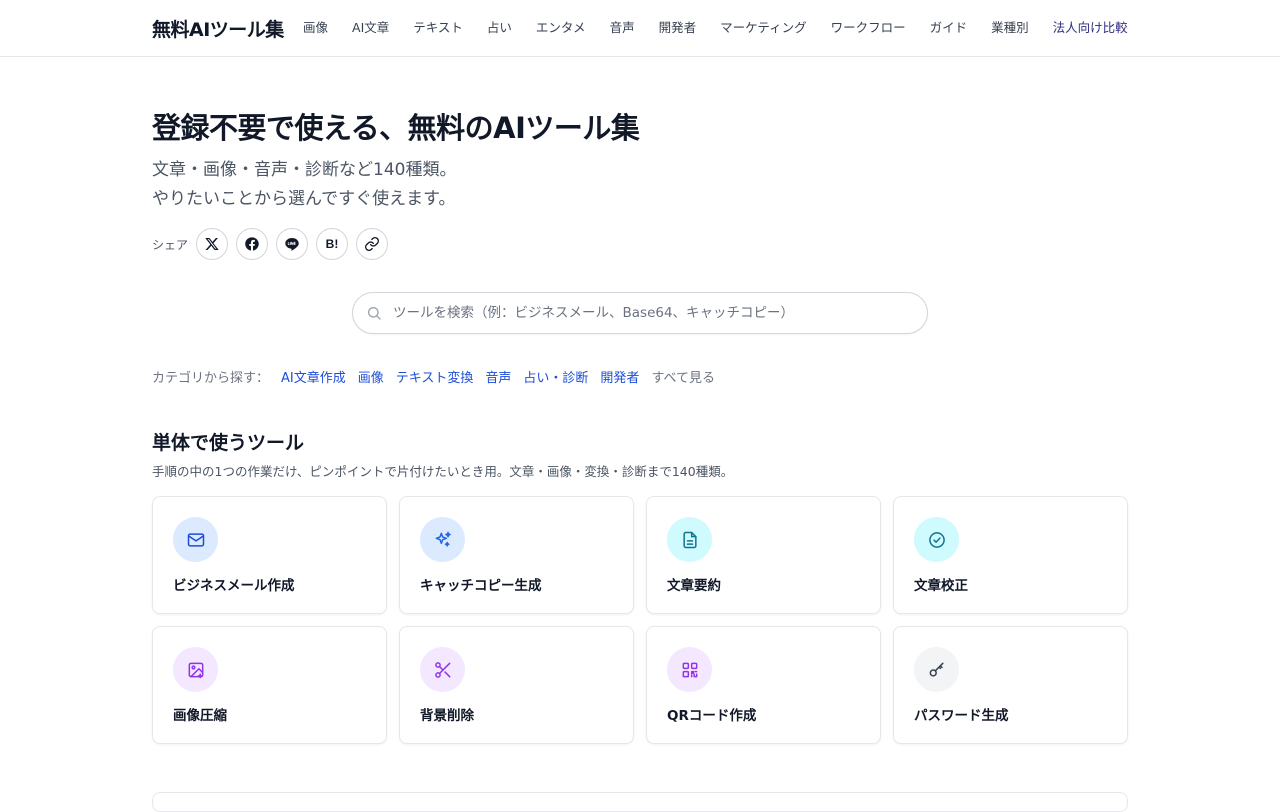 The image size is (1280, 812). Describe the element at coordinates (269, 685) in the screenshot. I see `tool-card-image-compress: 画像圧縮` at that location.